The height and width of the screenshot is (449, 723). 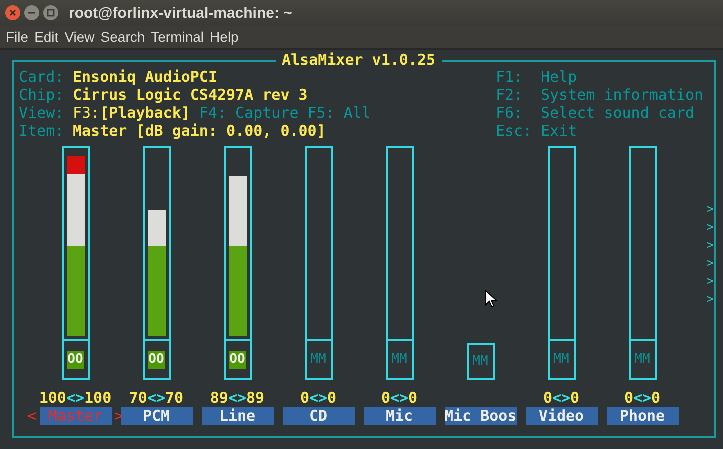 What do you see at coordinates (156, 416) in the screenshot?
I see `channel-name: PCM` at bounding box center [156, 416].